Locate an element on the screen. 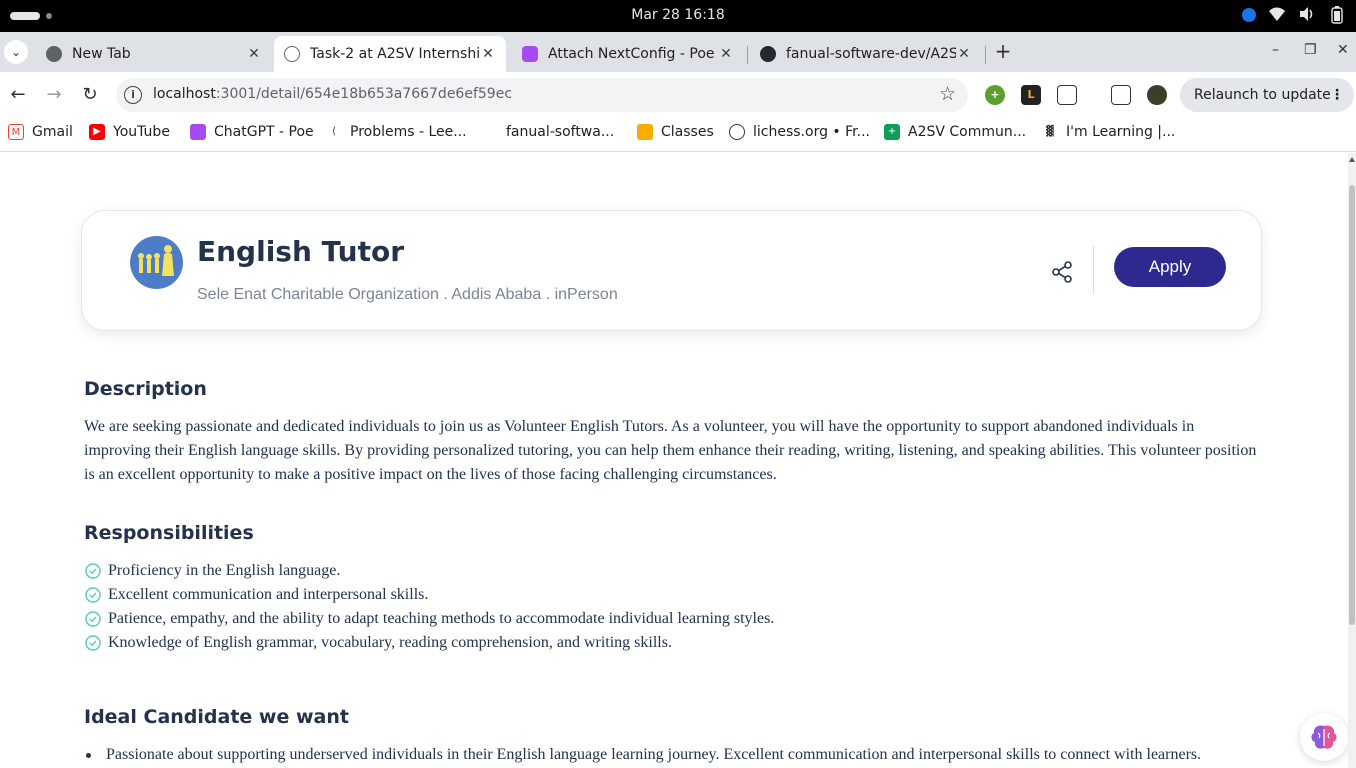 The image size is (1356, 768). list-item: Proficiency in the English language. is located at coordinates (674, 571).